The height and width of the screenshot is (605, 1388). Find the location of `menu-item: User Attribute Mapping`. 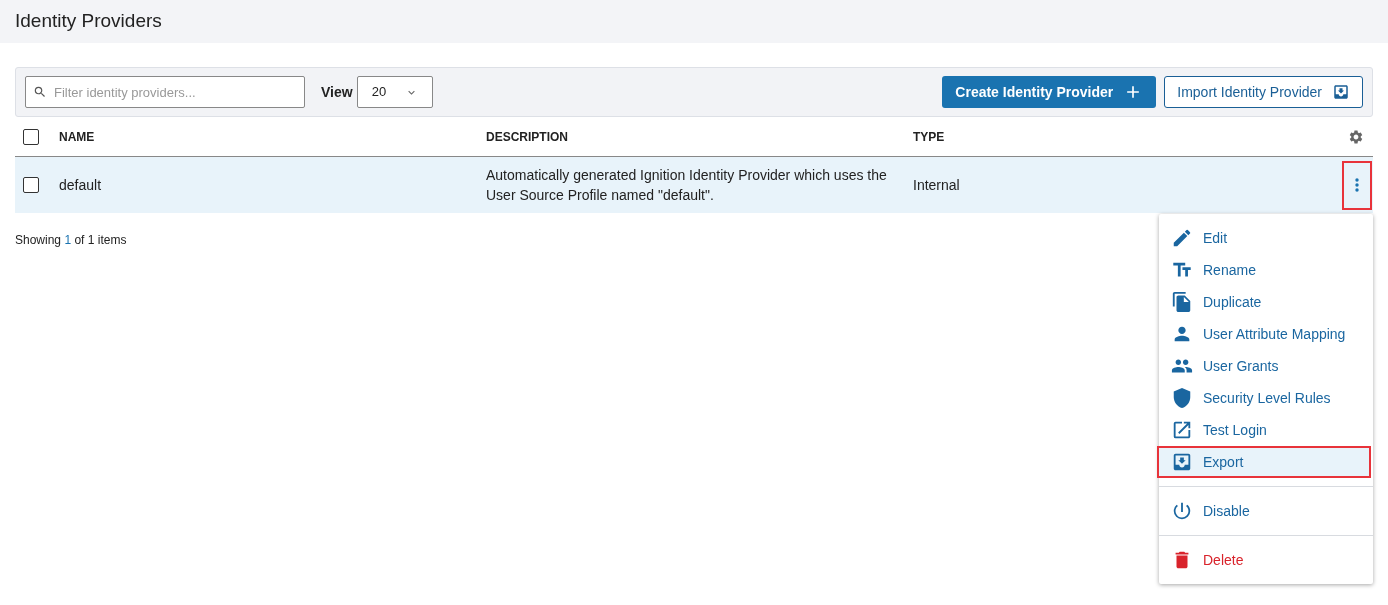

menu-item: User Attribute Mapping is located at coordinates (1266, 334).